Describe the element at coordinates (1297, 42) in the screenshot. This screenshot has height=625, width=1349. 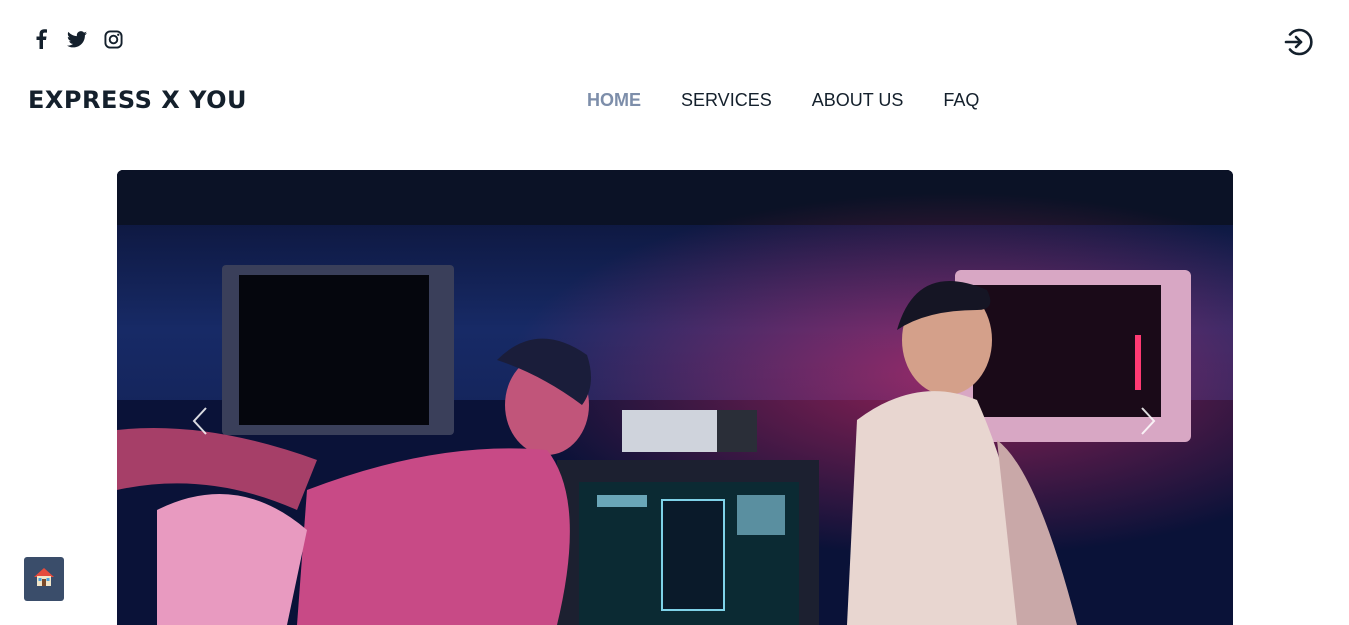
I see `login-icon` at that location.